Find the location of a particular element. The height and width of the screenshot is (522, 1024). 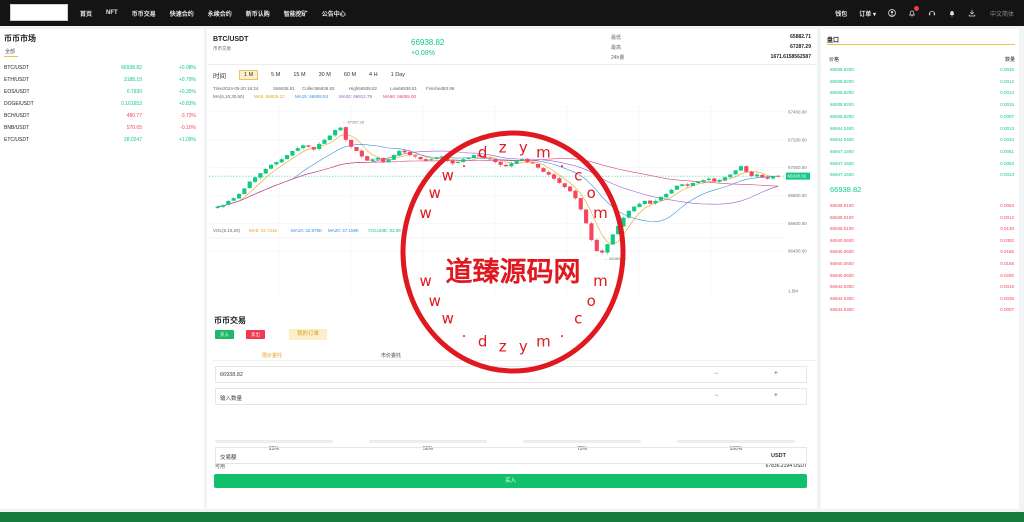

market-row: ETC/USDT 28.0247 +1.09% is located at coordinates (100, 140).